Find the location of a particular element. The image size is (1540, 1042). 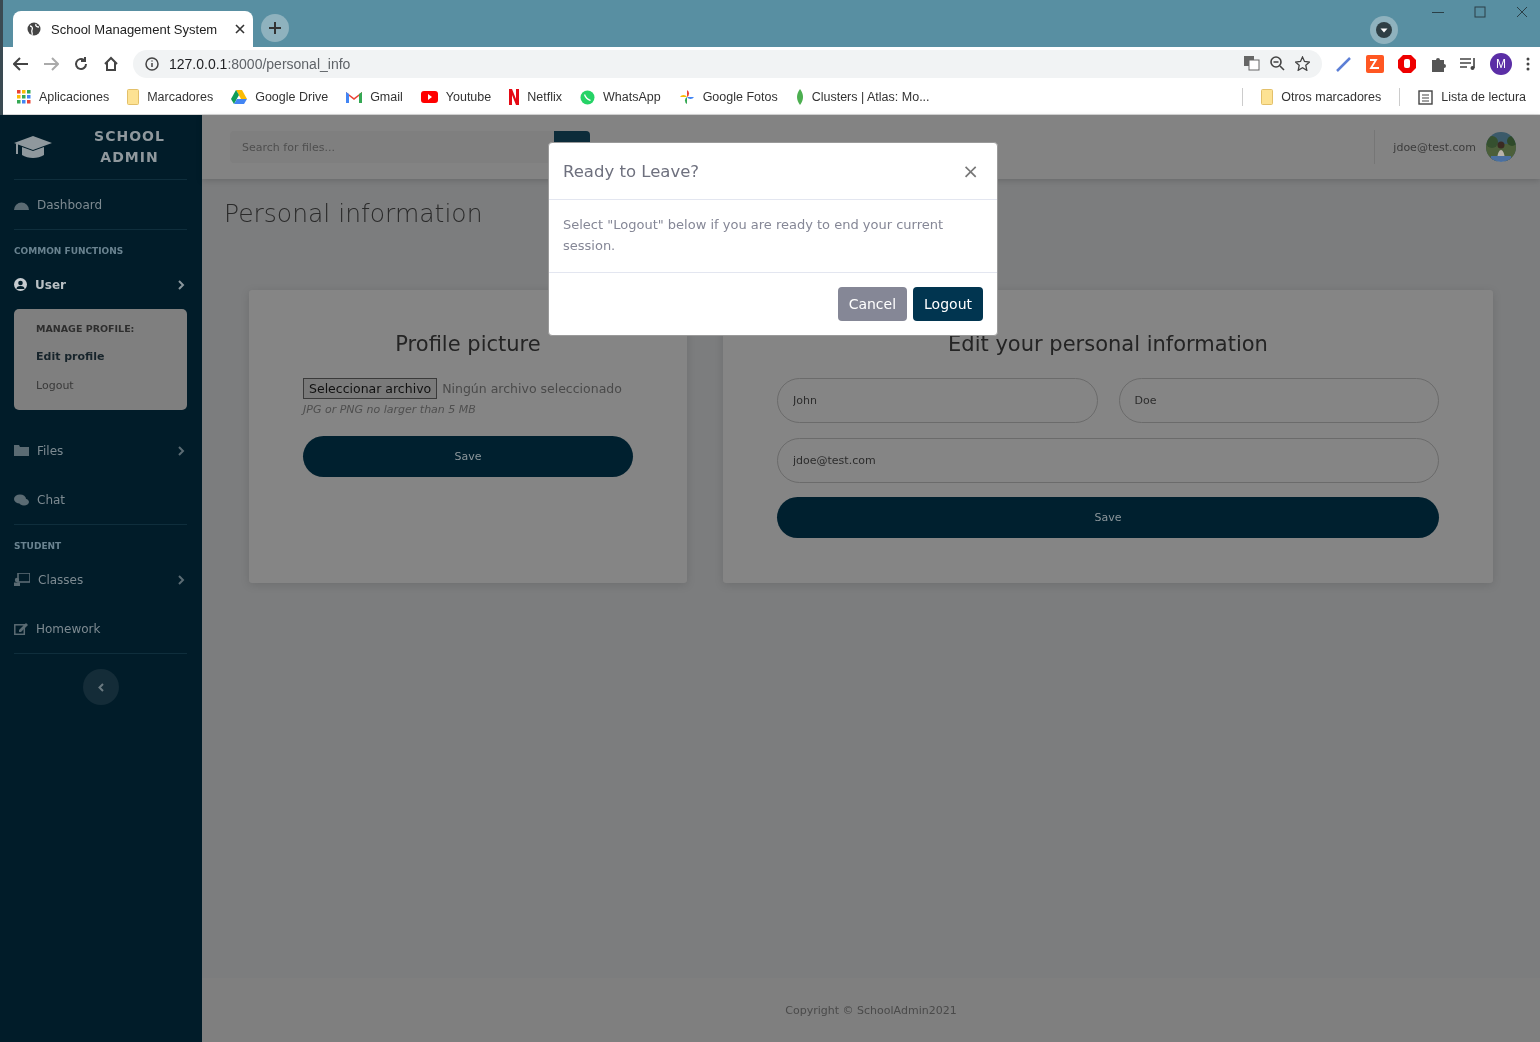

globe-icon is located at coordinates (34, 29).